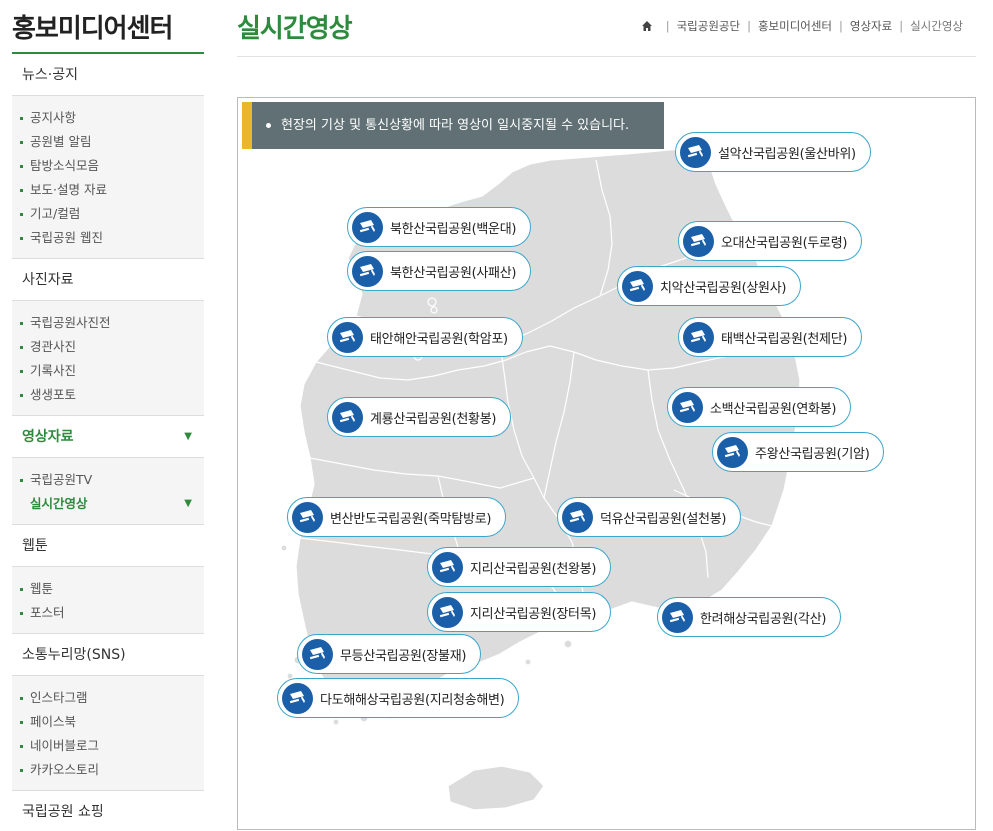 This screenshot has height=831, width=993. Describe the element at coordinates (397, 517) in the screenshot. I see `camera-marker: 변산반도국립공원(죽막탐방로)` at that location.